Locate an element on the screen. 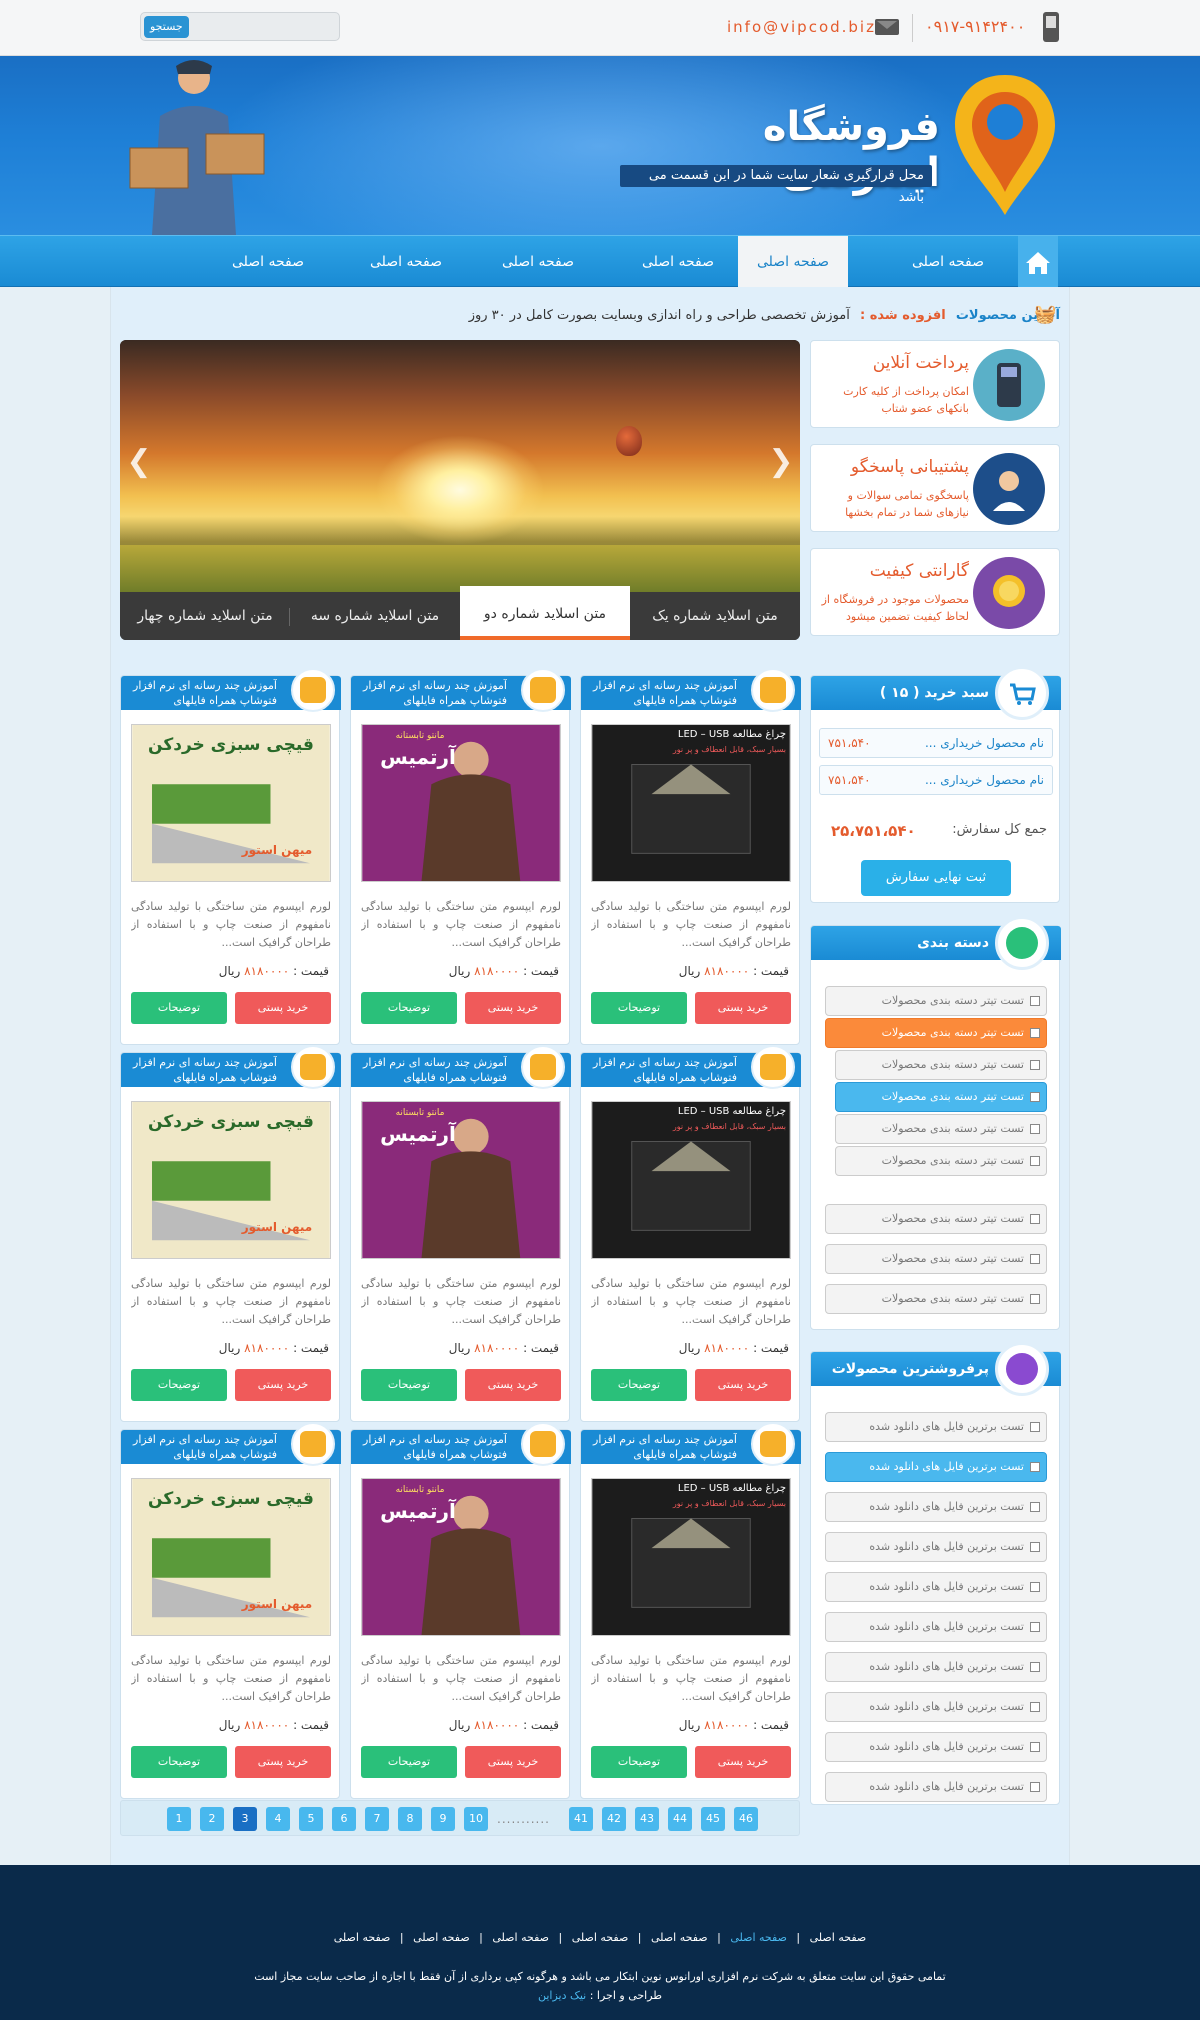 The width and height of the screenshot is (1200, 2020). product-price: قیمت : ۸۱۸۰۰۰۰ ریال is located at coordinates (504, 1348).